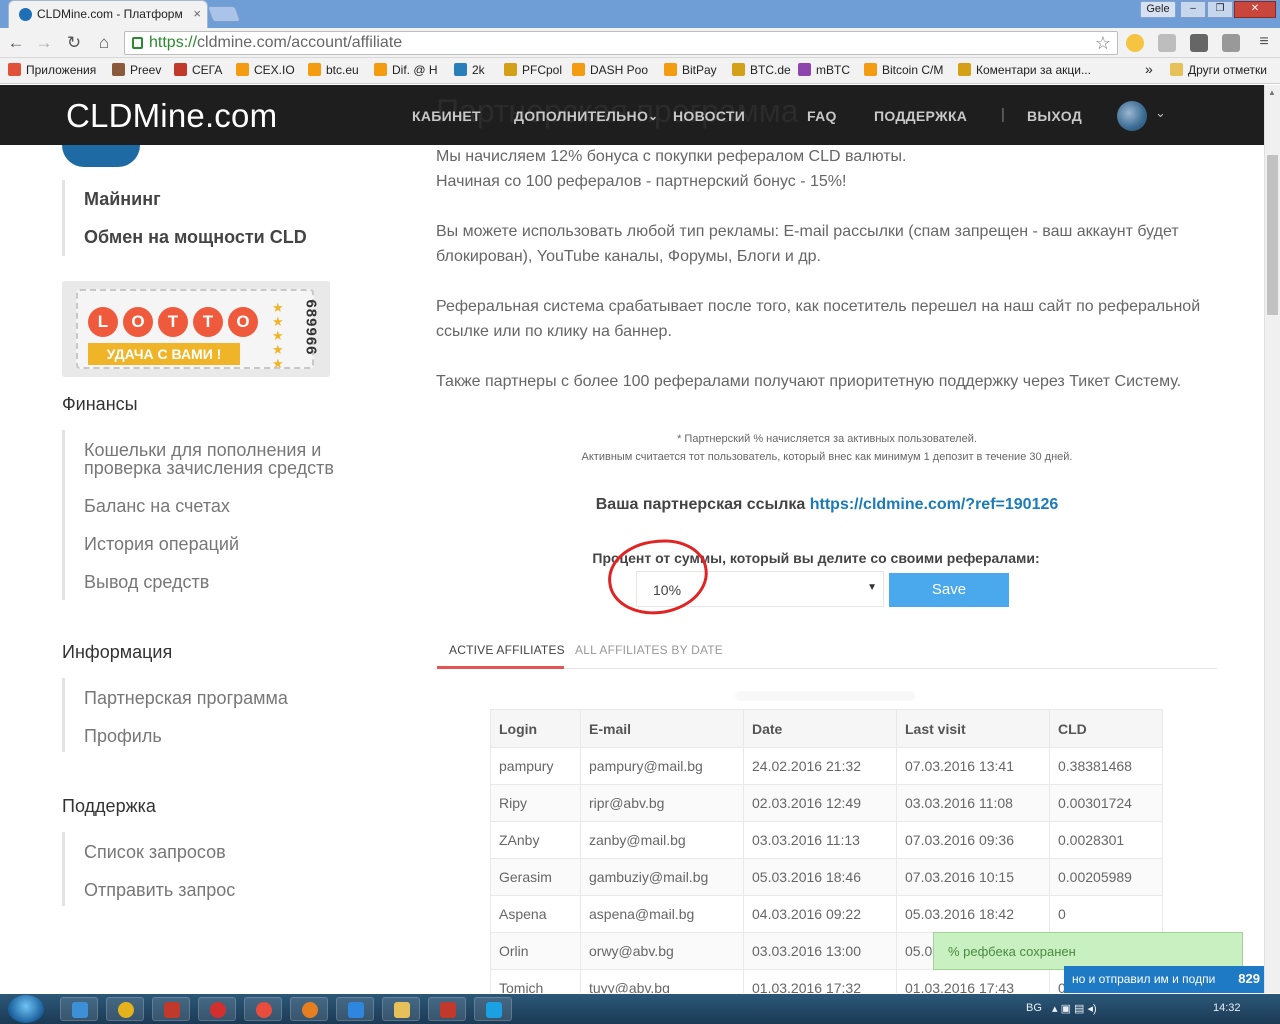 The width and height of the screenshot is (1280, 1024). What do you see at coordinates (709, 116) in the screenshot?
I see `nav-news: НОВОСТИ` at bounding box center [709, 116].